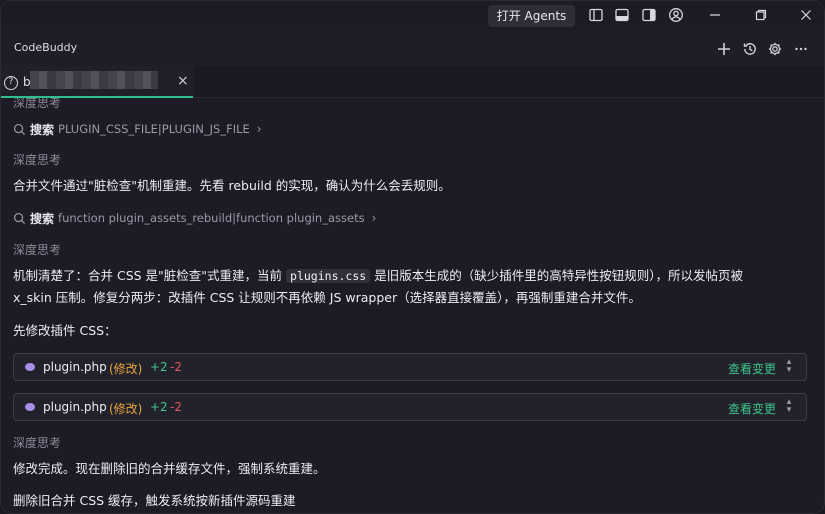 Image resolution: width=825 pixels, height=514 pixels. What do you see at coordinates (328, 276) in the screenshot?
I see `inline-code: plugins.css` at bounding box center [328, 276].